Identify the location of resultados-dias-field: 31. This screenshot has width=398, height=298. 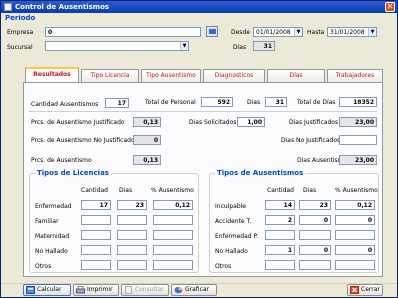
(276, 102).